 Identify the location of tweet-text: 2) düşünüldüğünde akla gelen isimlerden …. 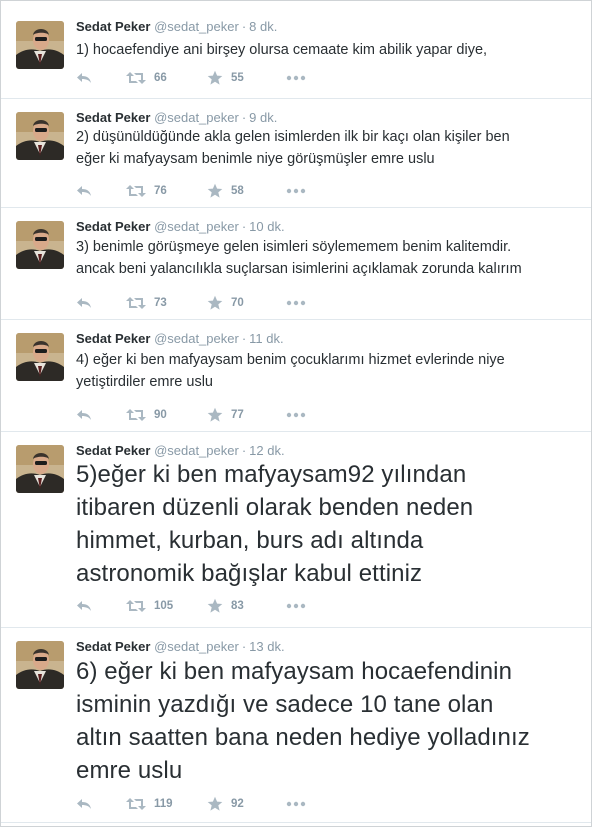
(331, 148).